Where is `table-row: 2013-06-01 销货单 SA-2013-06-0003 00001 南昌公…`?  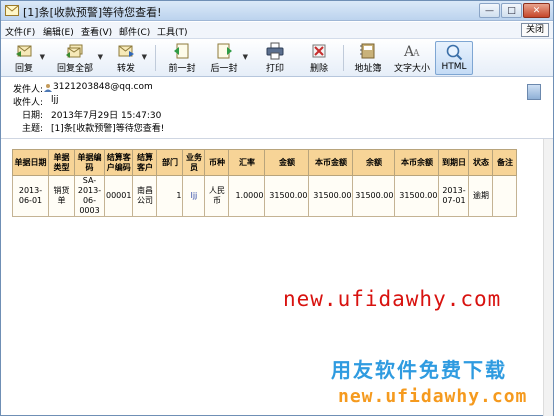 table-row: 2013-06-01 销货单 SA-2013-06-0003 00001 南昌公… is located at coordinates (265, 196).